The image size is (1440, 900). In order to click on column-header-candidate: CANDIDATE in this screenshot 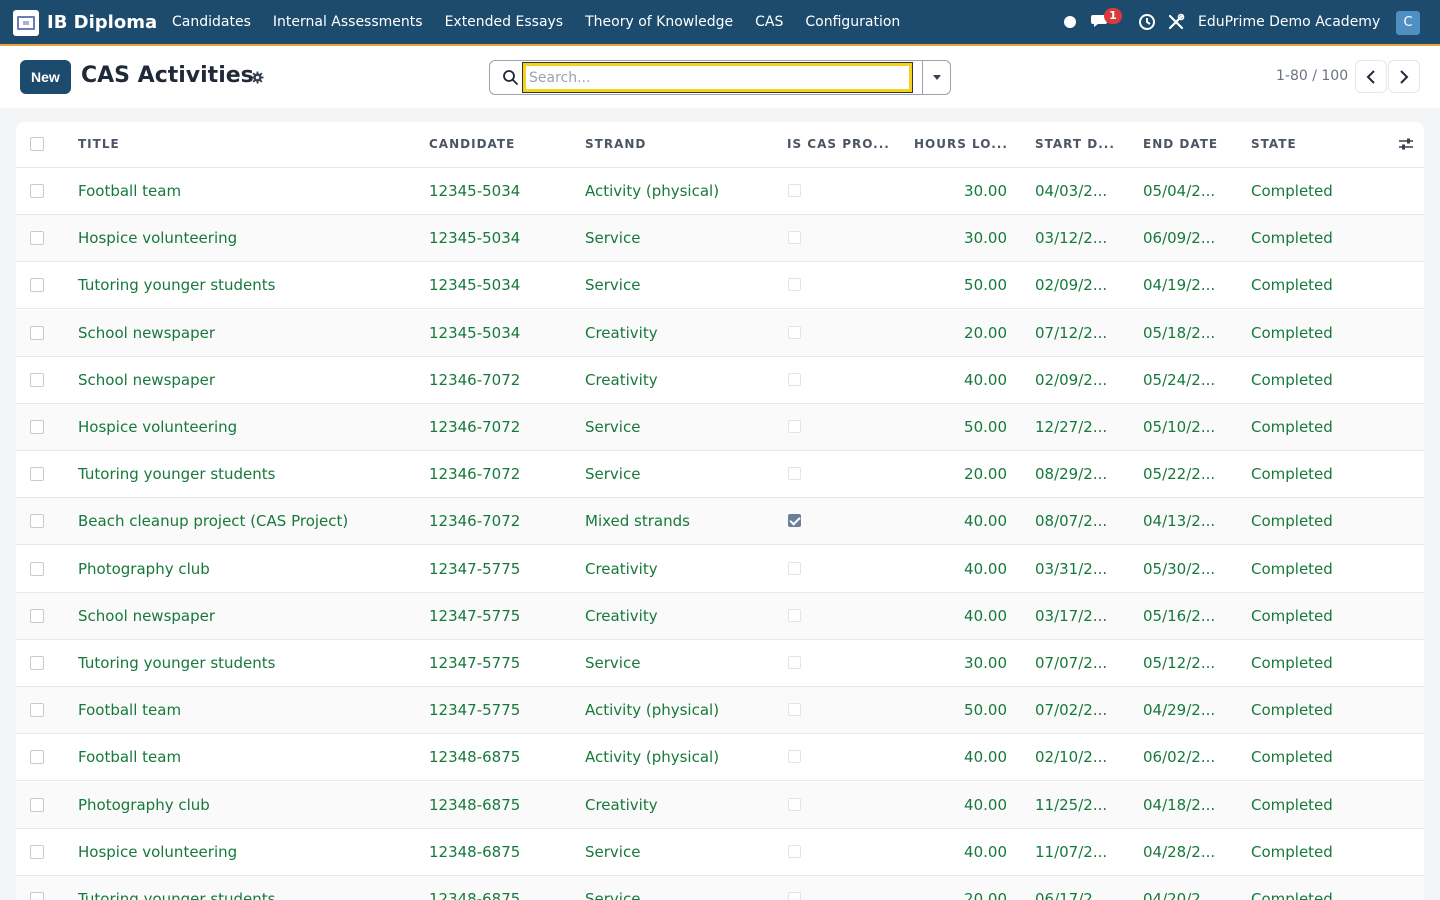, I will do `click(472, 144)`.